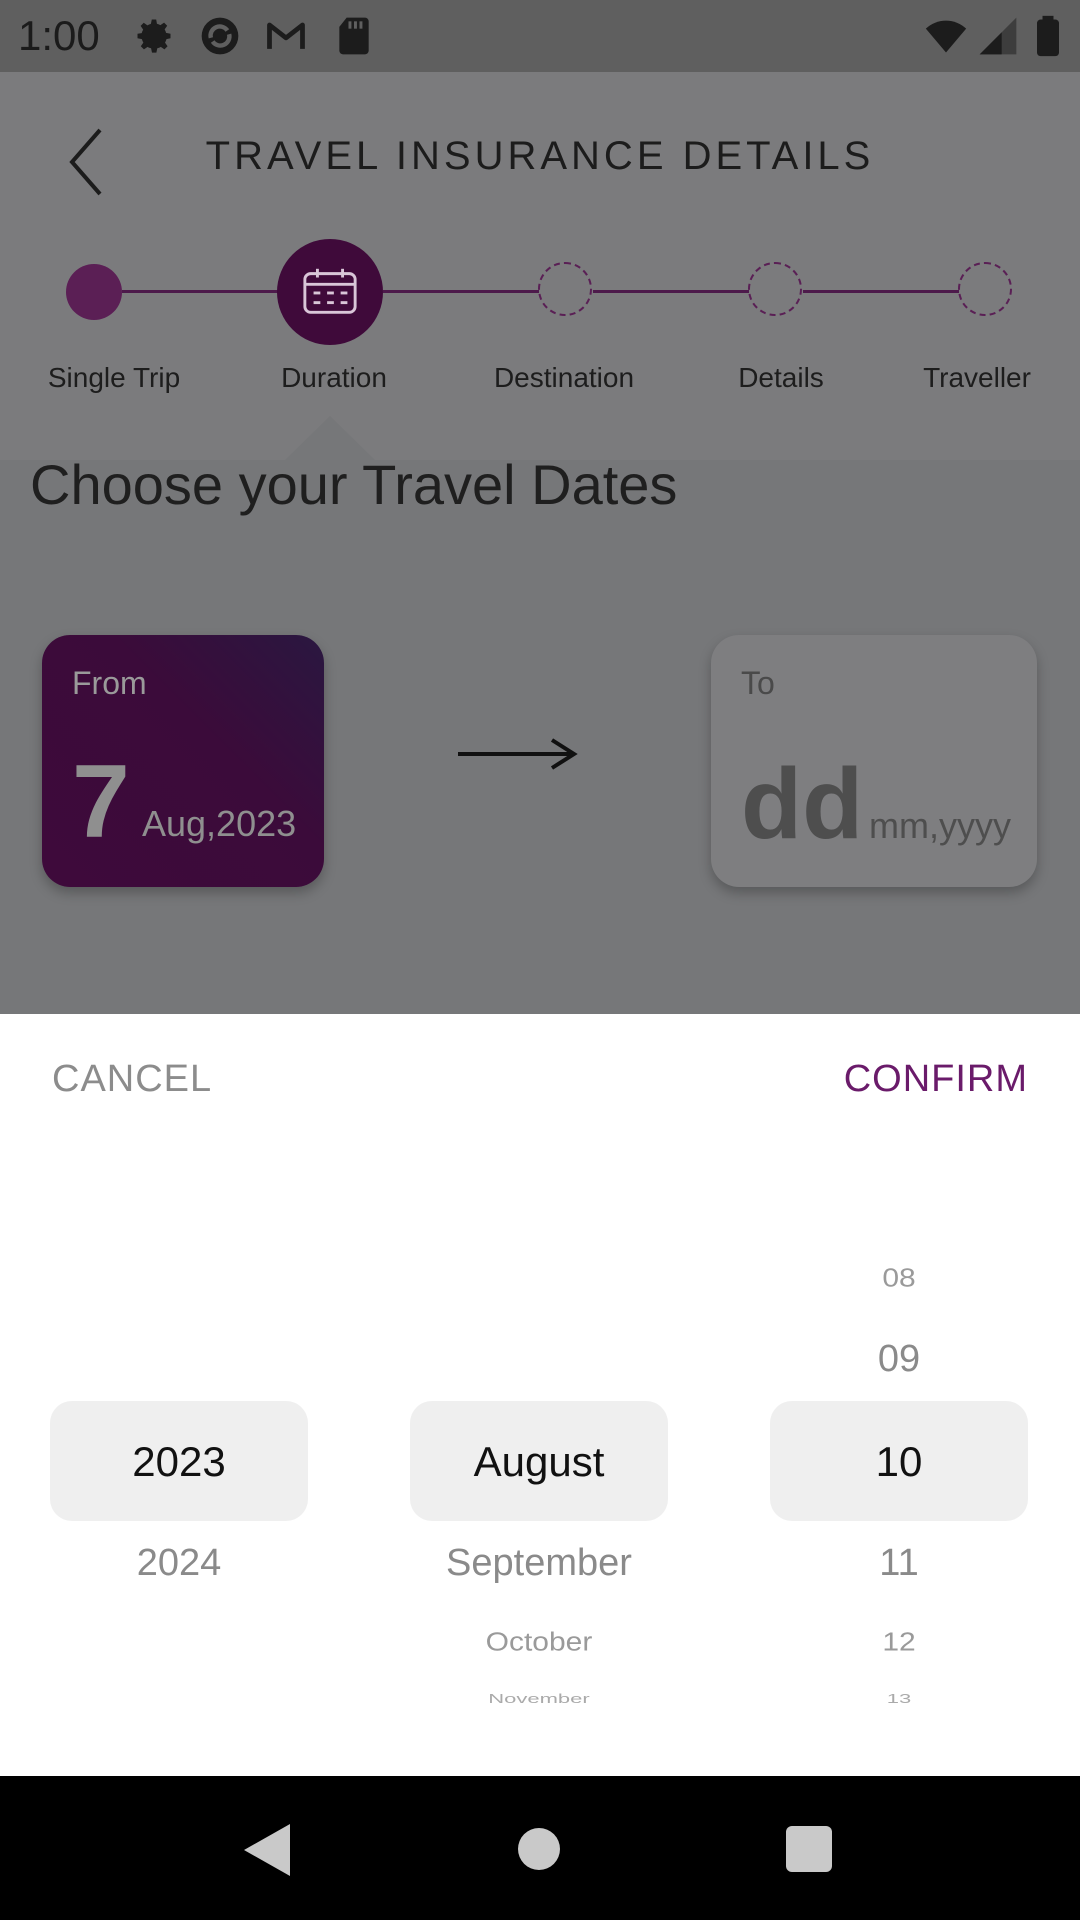 The width and height of the screenshot is (1080, 1920). What do you see at coordinates (899, 1395) in the screenshot?
I see `day-wheel: 08 09 10 11 12 13` at bounding box center [899, 1395].